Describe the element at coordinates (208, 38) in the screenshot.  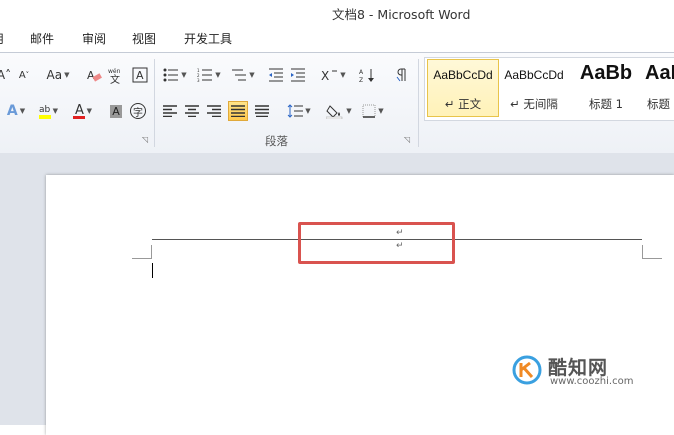
I see `tab-developer: 开发工具` at that location.